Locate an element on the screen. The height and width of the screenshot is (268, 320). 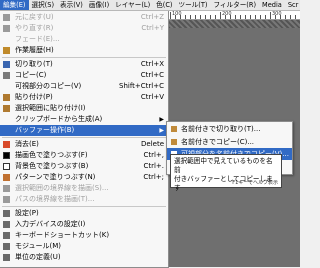
menubar-item: 表示(V) is located at coordinates (71, 5).